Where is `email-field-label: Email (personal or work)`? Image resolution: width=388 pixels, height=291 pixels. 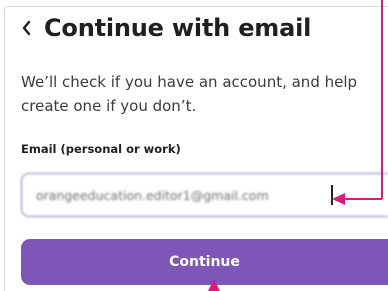
email-field-label: Email (personal or work) is located at coordinates (101, 149).